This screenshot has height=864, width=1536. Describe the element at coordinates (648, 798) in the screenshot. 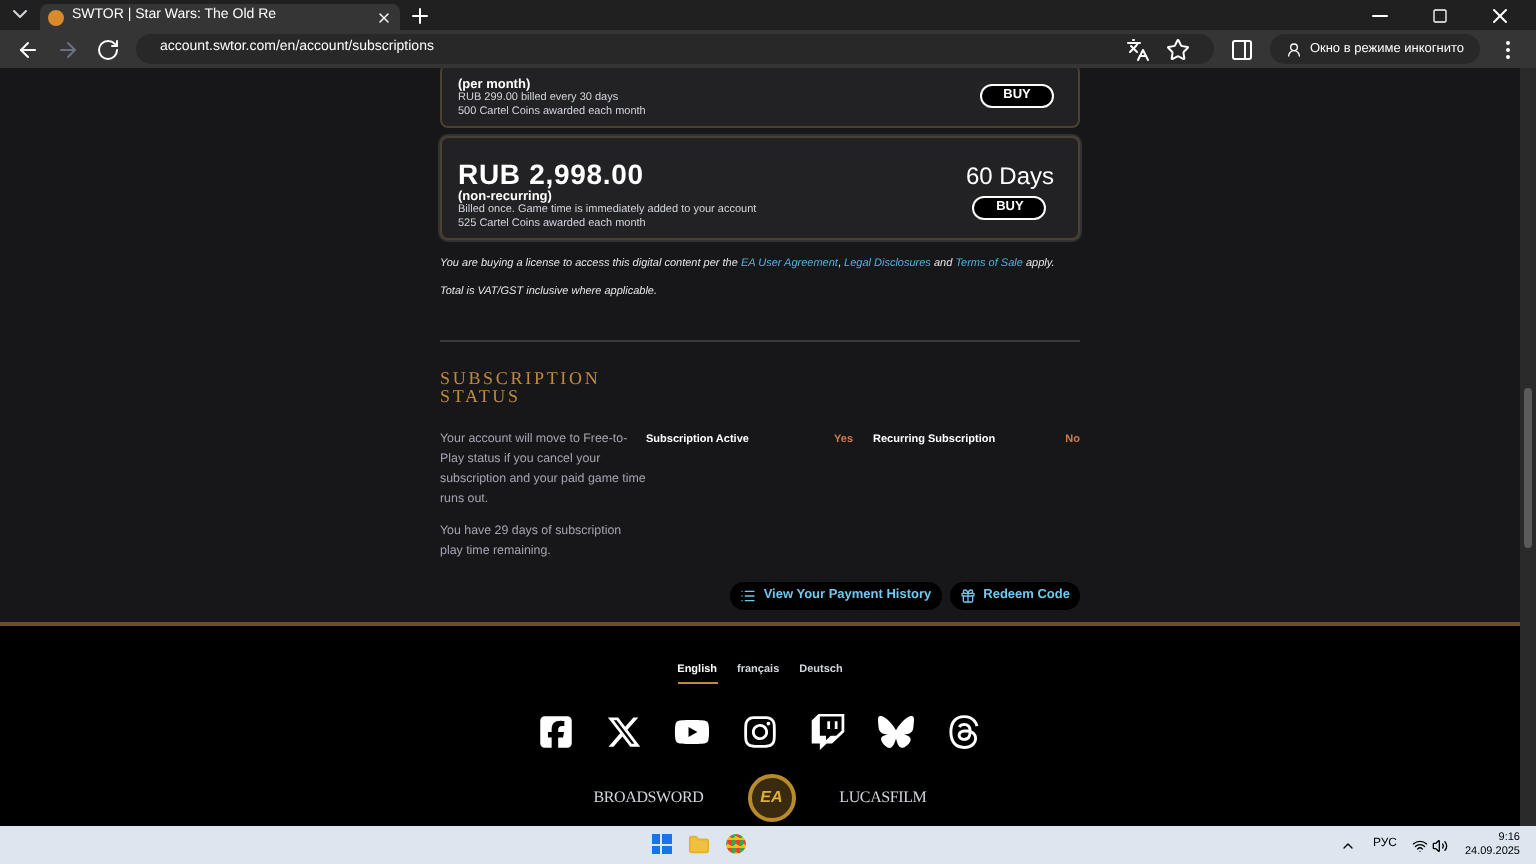

I see `company-logo: BROADSWORD` at that location.